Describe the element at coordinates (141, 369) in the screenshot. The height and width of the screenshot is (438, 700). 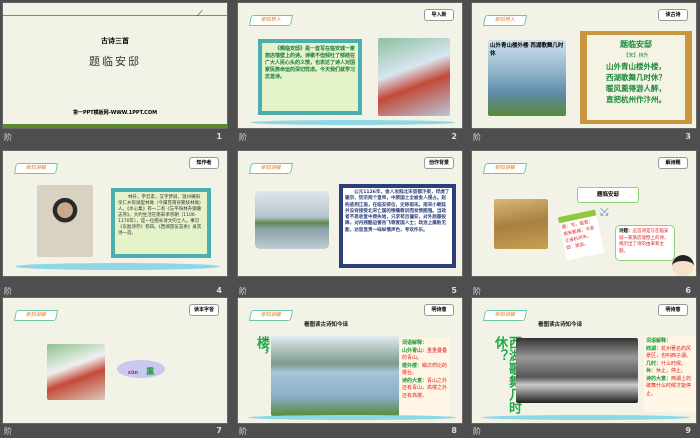
I see `pinyin-cloud: xūn 熏` at that location.